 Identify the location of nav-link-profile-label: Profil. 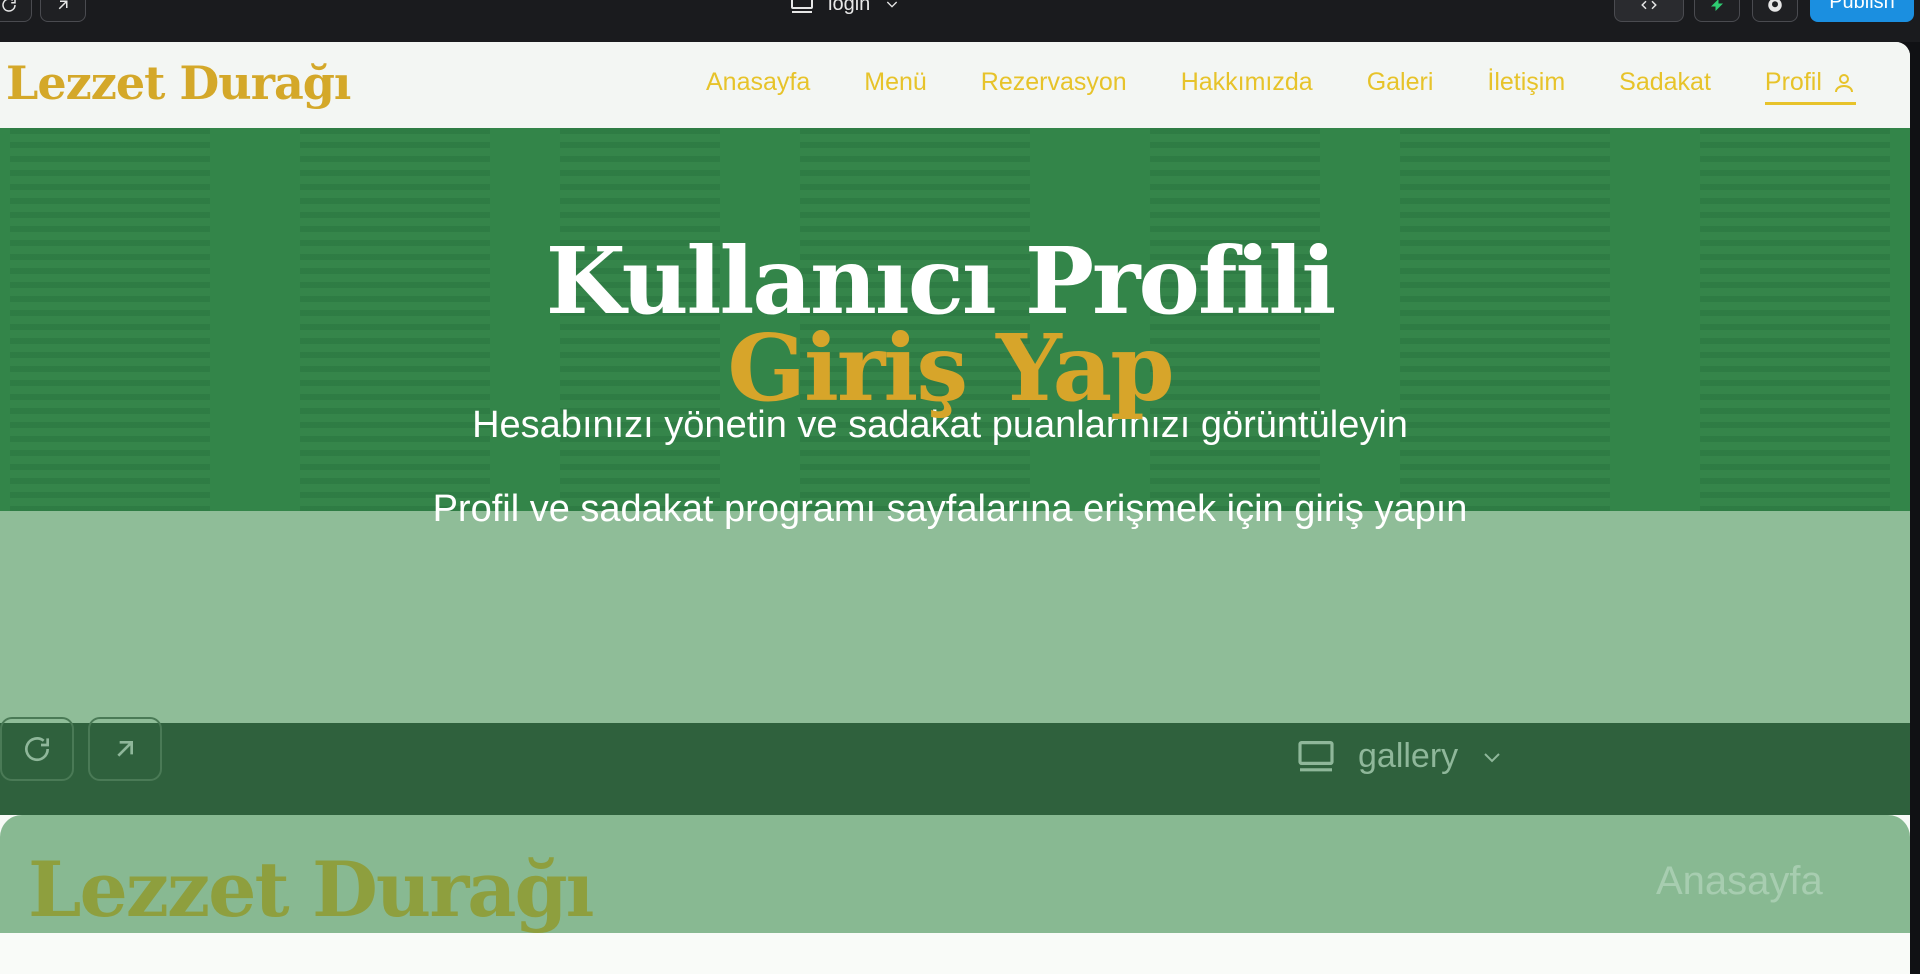
(1793, 82).